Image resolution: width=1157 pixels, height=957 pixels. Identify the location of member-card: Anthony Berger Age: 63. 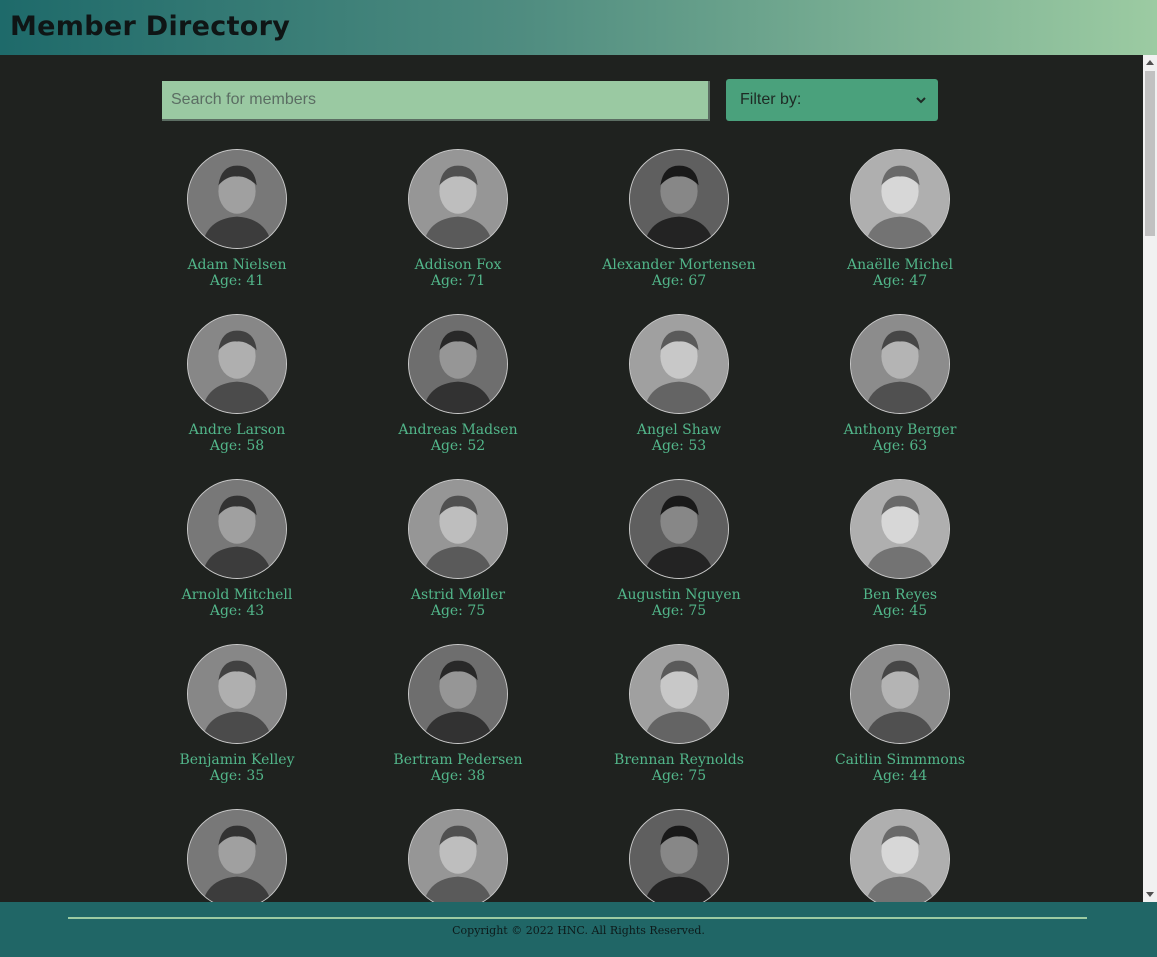
(900, 384).